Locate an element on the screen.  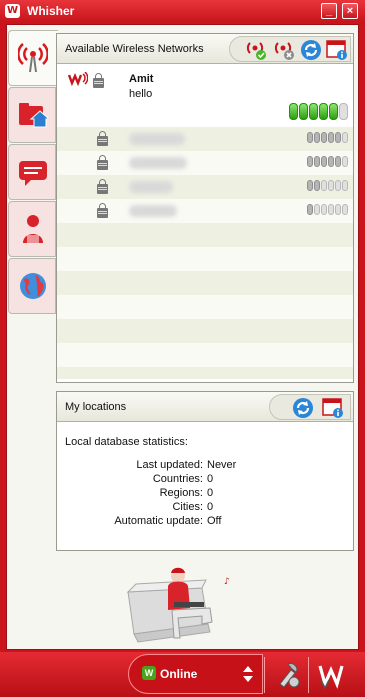
stat-label: Cities: is located at coordinates (187, 507).